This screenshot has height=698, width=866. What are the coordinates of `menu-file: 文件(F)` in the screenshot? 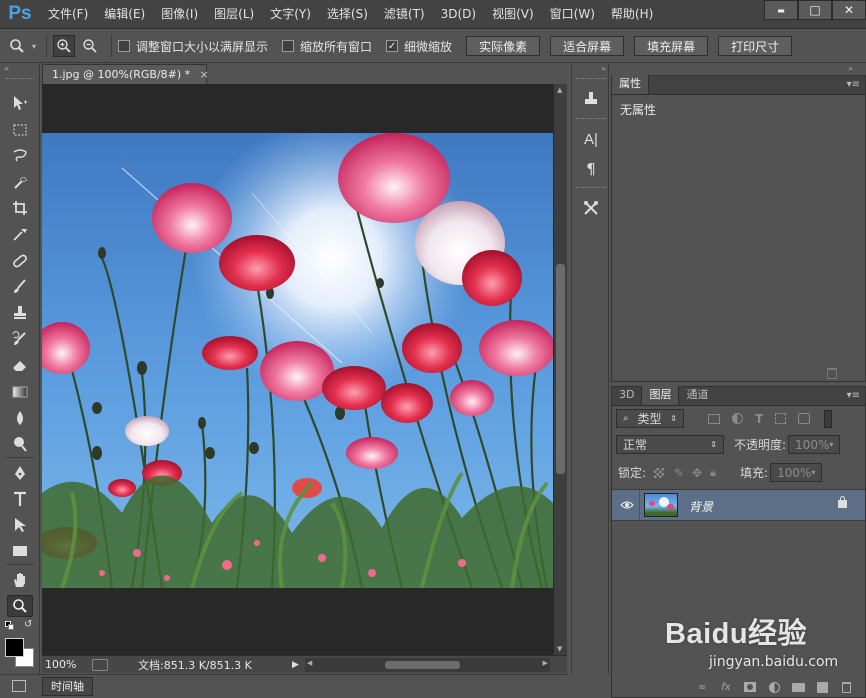 It's located at (68, 14).